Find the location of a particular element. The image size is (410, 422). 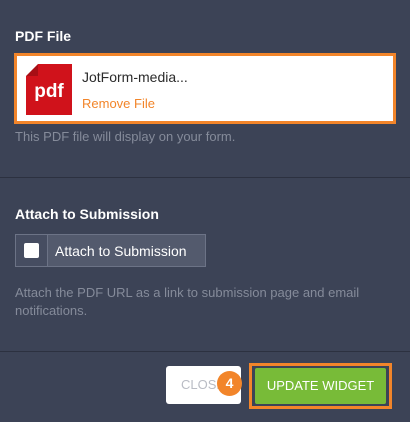

pdf-file-title: PDF File is located at coordinates (43, 36).